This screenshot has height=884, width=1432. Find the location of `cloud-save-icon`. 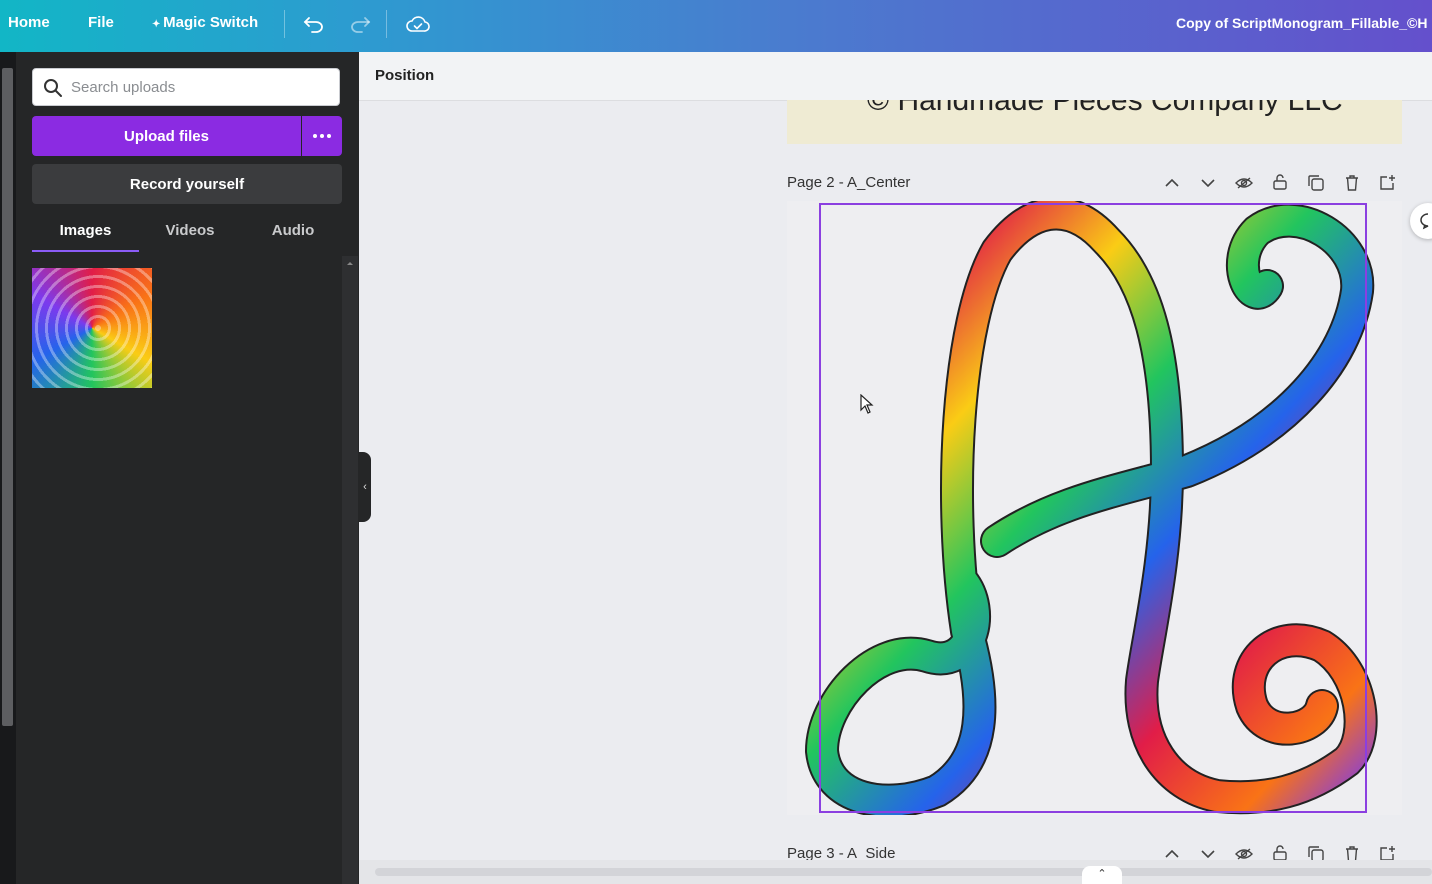

cloud-save-icon is located at coordinates (418, 24).